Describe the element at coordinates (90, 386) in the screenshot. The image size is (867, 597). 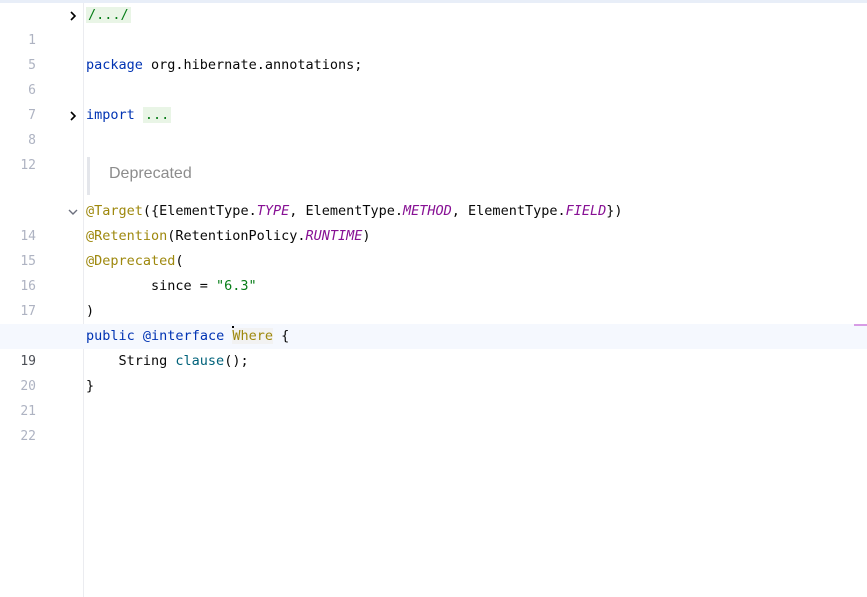
I see `code-text: }` at that location.